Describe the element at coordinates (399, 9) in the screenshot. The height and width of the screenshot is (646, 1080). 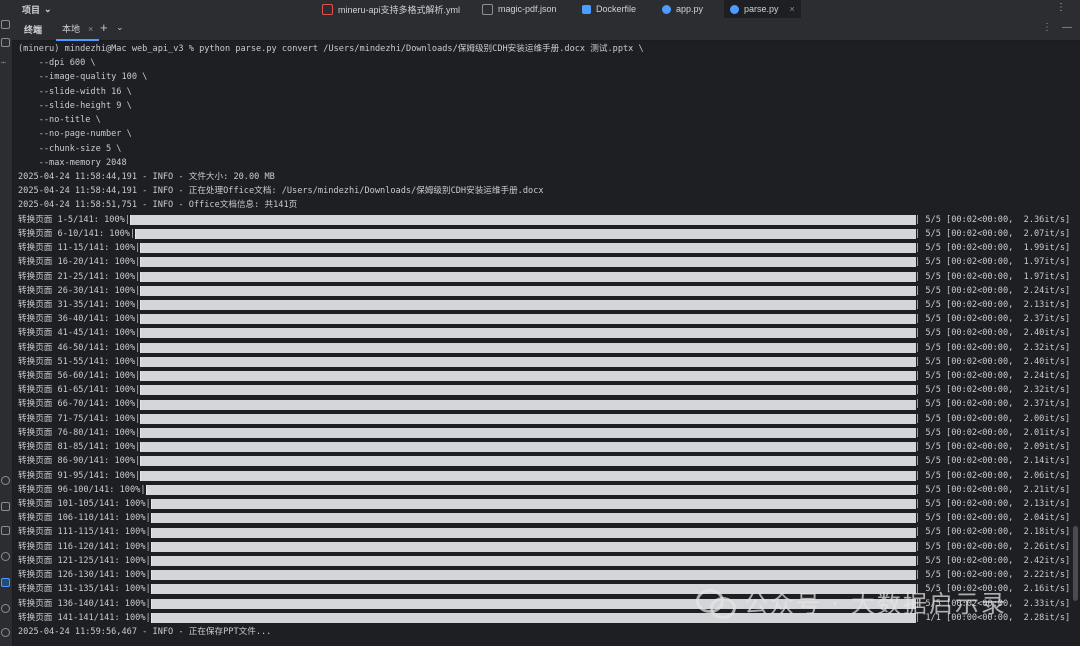
I see `editor-tab-label: mineru-api支持多格式解析.yml` at that location.